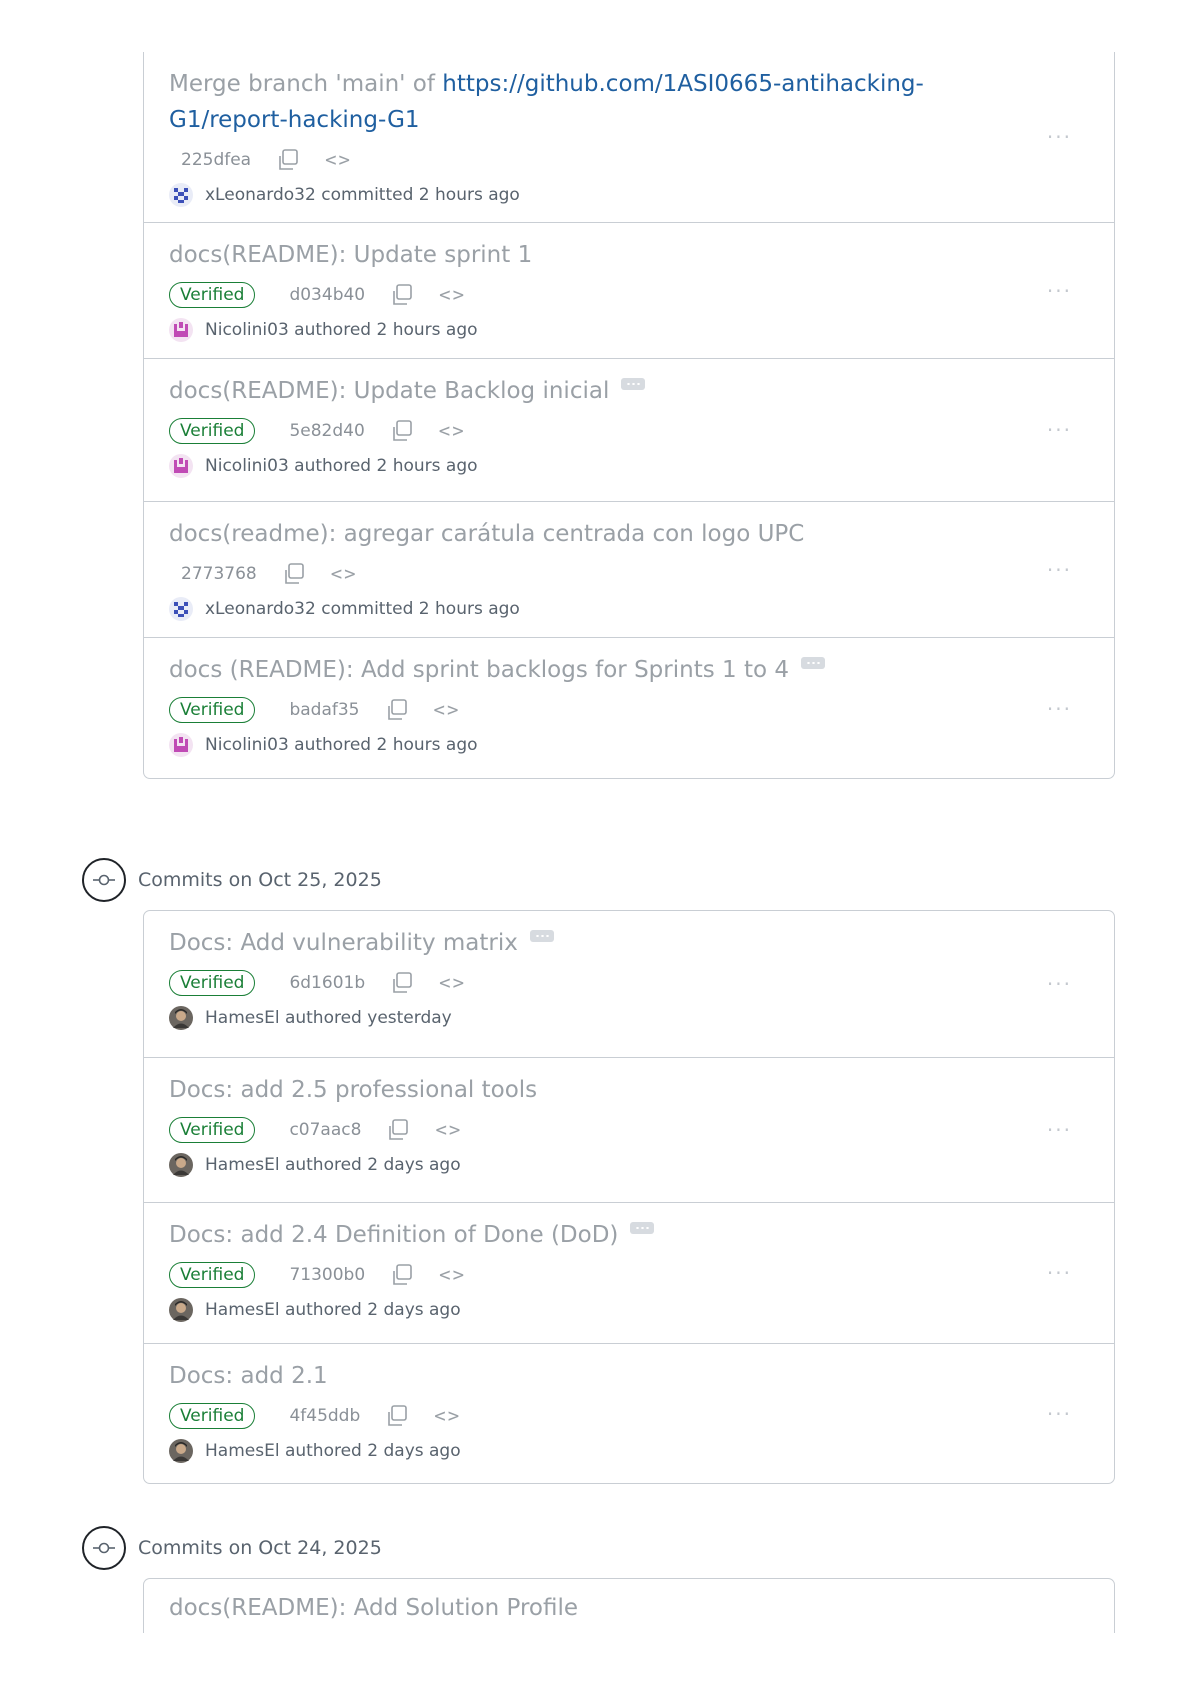 This screenshot has width=1189, height=1683. What do you see at coordinates (327, 1275) in the screenshot?
I see `commit-sha: 71300b0` at bounding box center [327, 1275].